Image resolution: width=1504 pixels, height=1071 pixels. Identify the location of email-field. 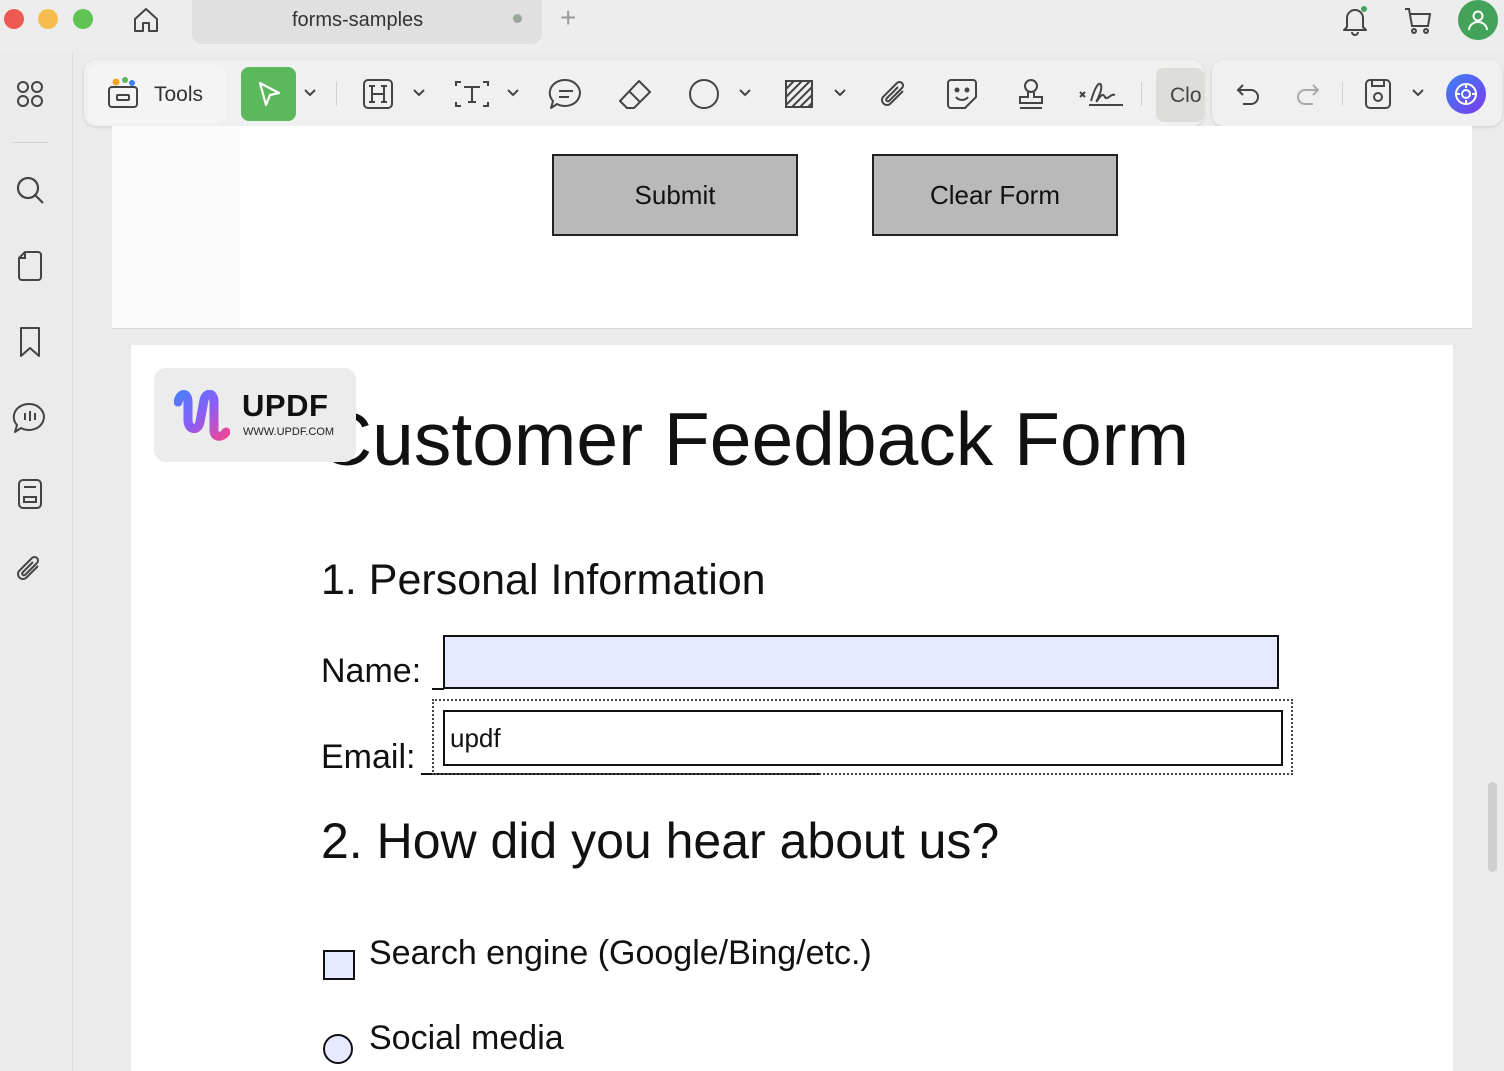
(863, 738).